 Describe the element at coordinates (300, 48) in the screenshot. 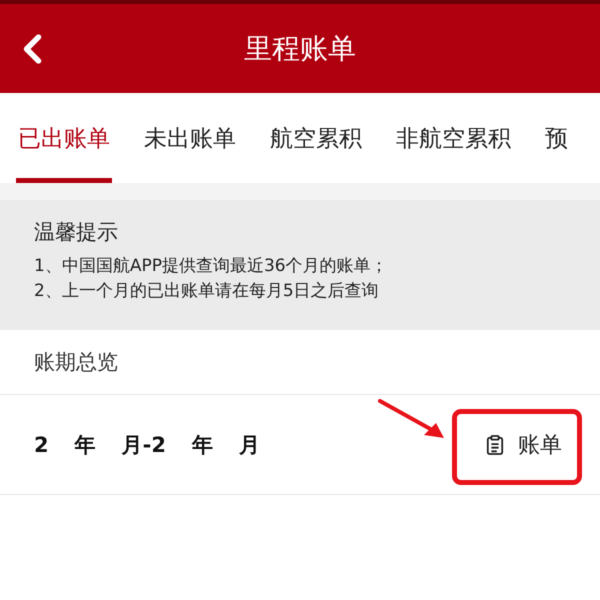

I see `page-title: 里程账单` at that location.